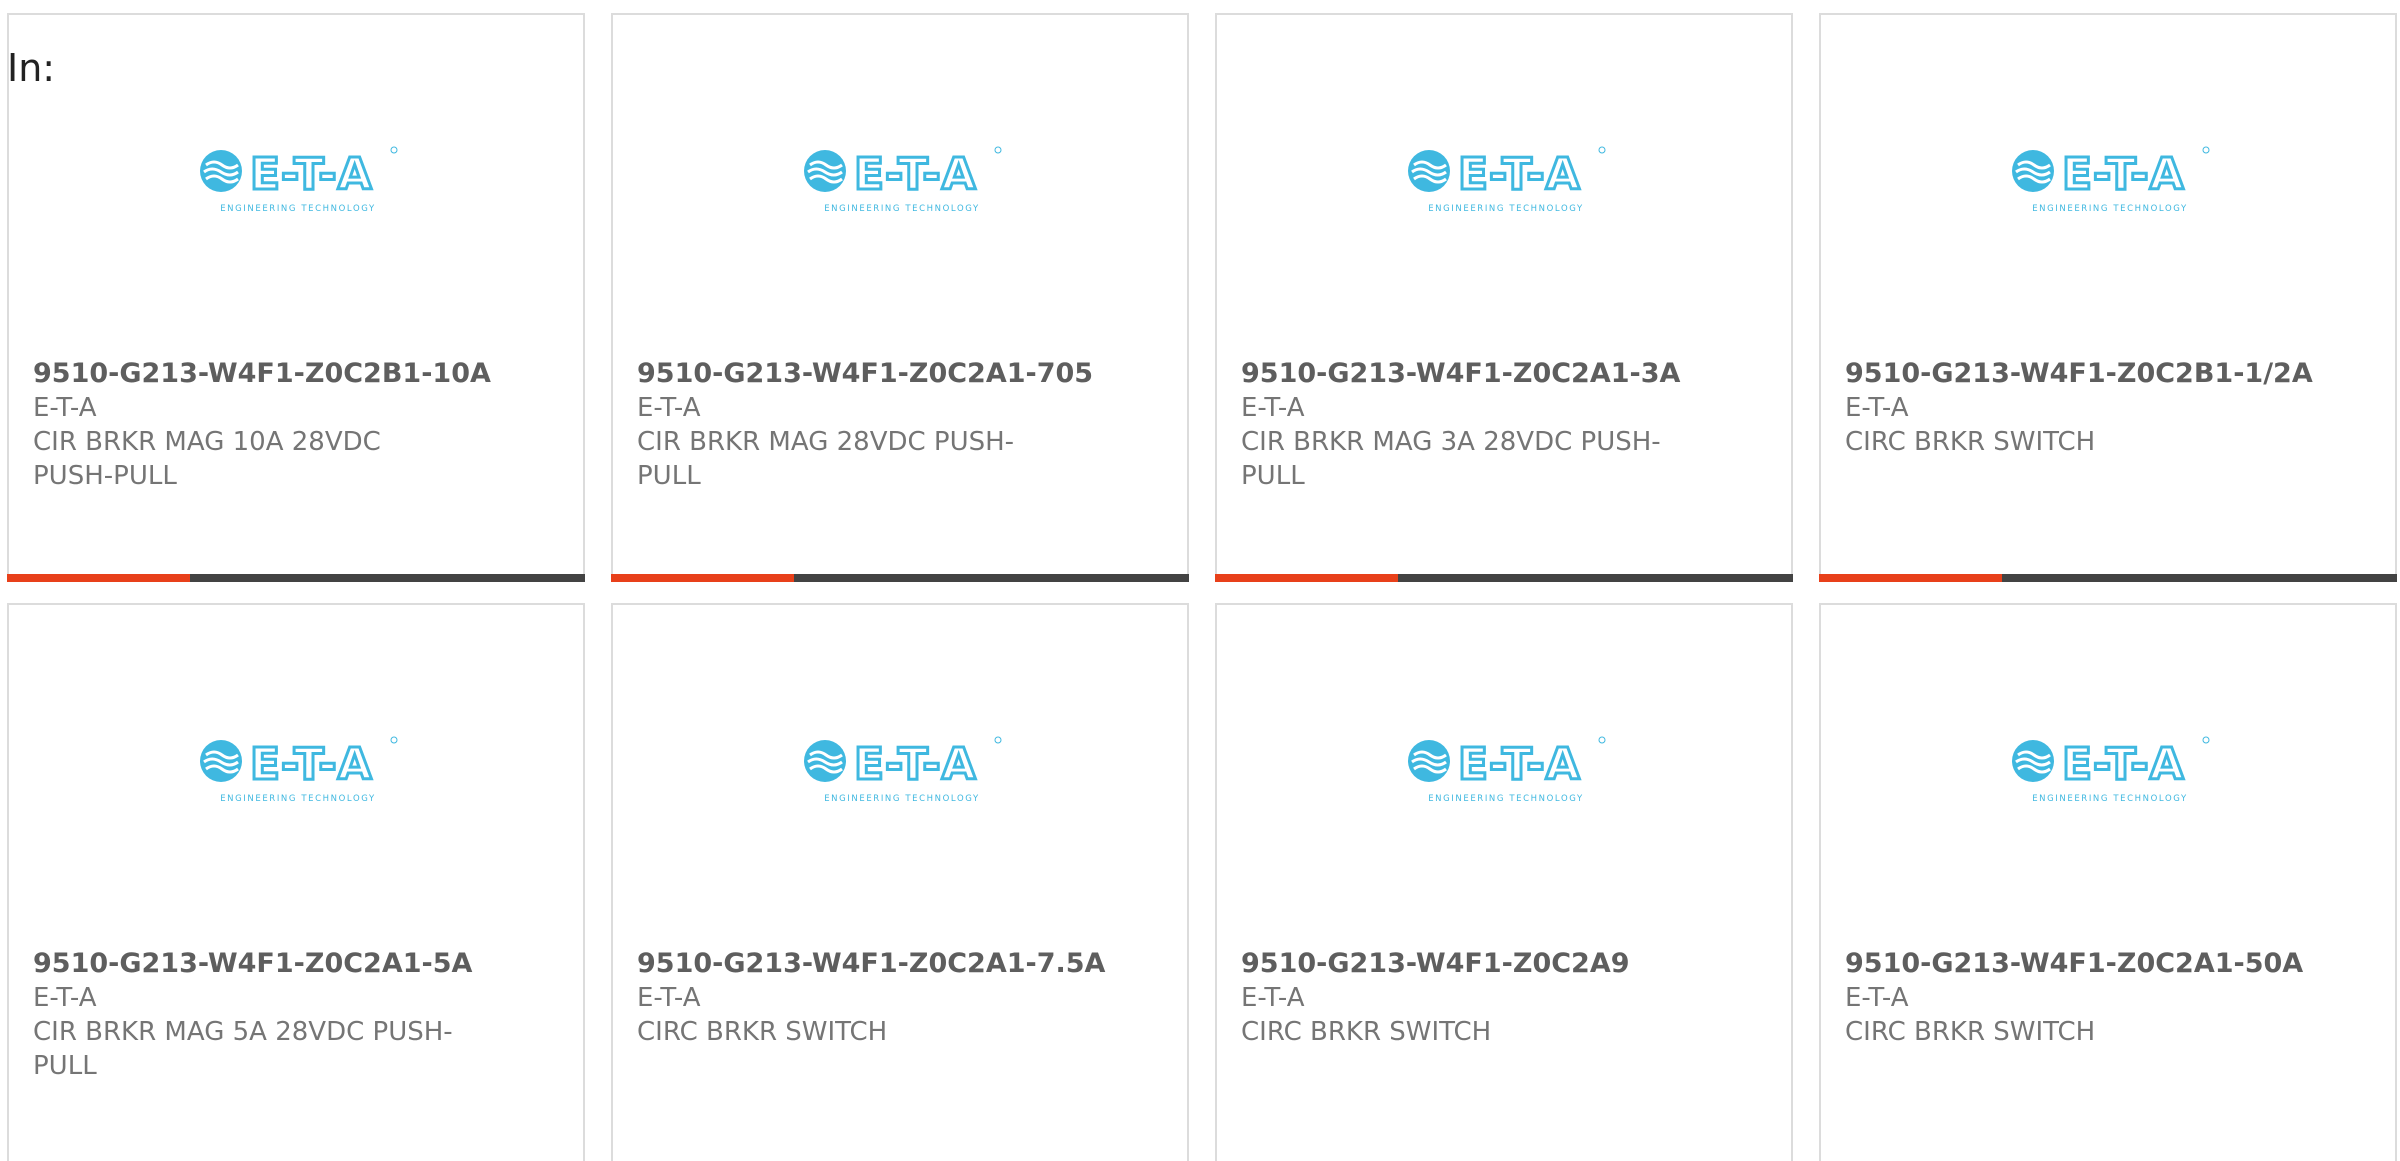  I want to click on part-number-link: 9510-G213-W4F1-Z0C2A1-3A, so click(1466, 374).